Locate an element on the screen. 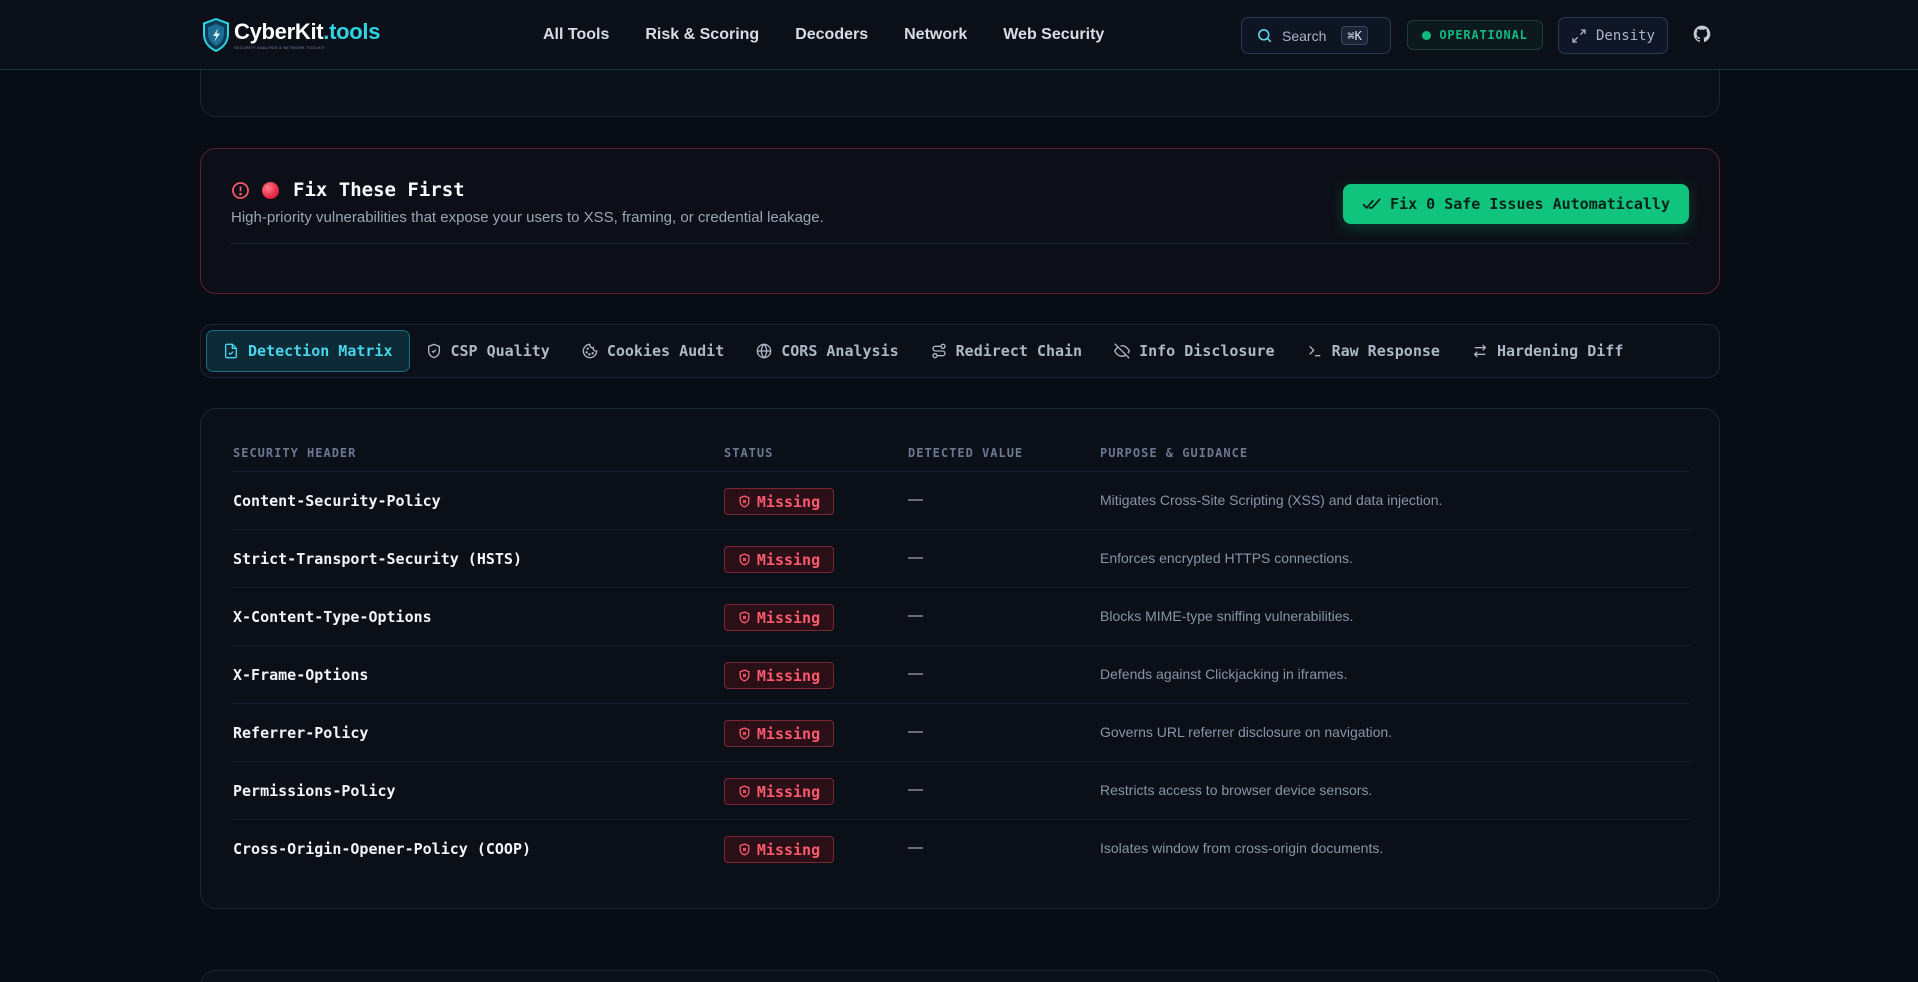 This screenshot has width=1918, height=982. tab-label: CORS Analysis is located at coordinates (840, 351).